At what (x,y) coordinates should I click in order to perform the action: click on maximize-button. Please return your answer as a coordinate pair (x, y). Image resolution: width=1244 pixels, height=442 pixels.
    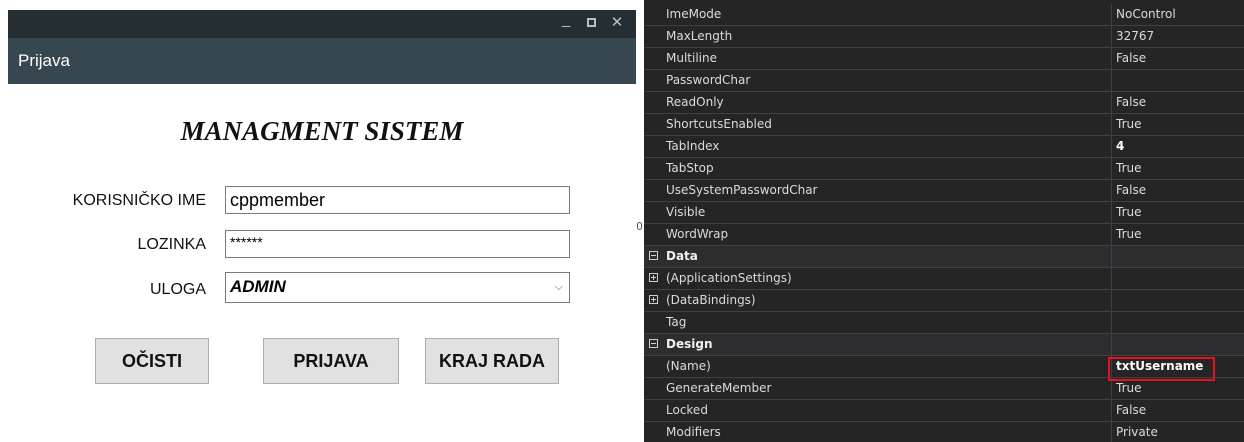
    Looking at the image, I should click on (591, 22).